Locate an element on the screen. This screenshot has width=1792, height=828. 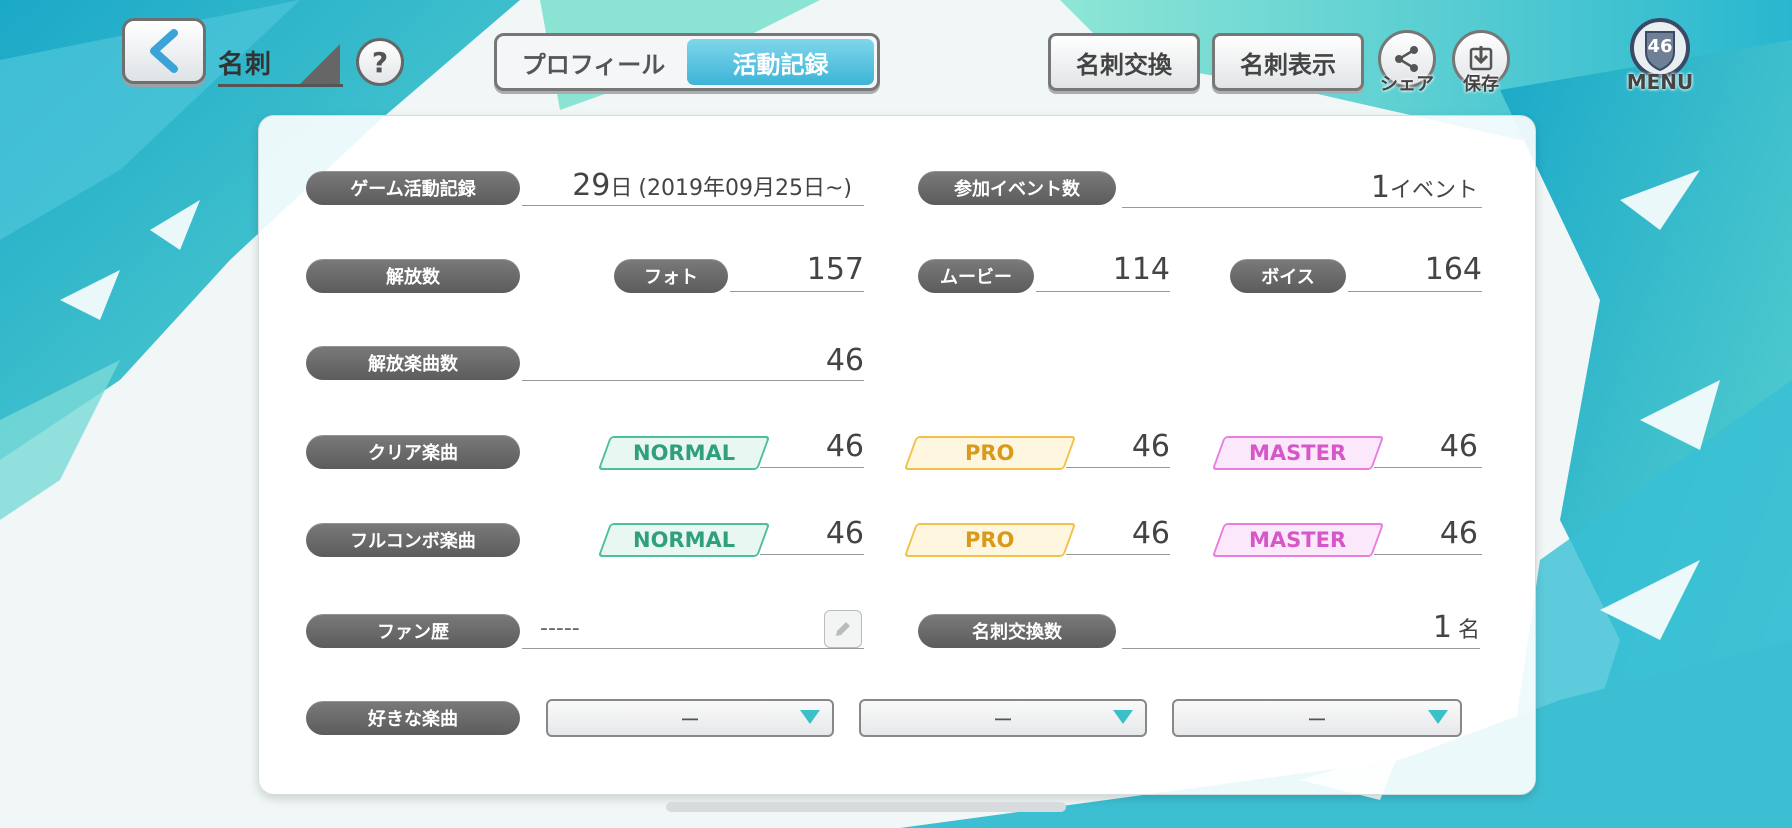
edit-fan-history-button is located at coordinates (843, 629).